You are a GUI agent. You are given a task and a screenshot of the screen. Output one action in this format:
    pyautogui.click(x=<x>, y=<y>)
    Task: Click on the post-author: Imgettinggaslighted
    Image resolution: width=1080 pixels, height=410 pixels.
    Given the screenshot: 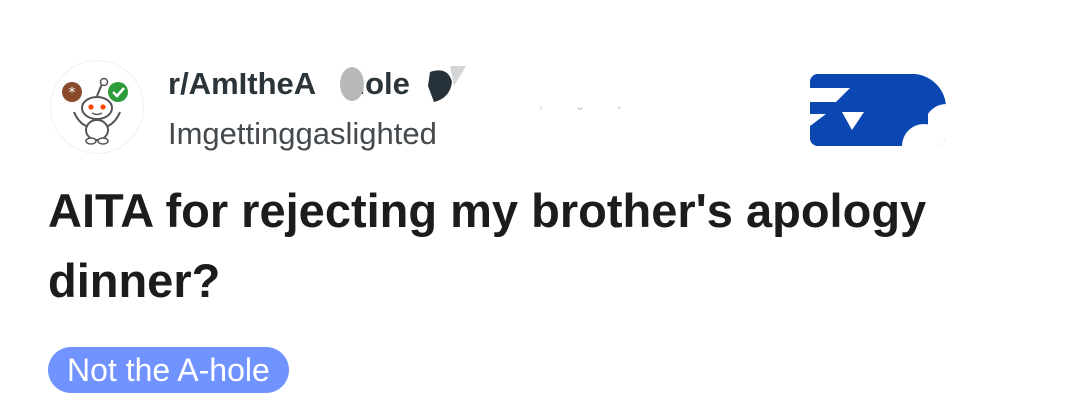 What is the action you would take?
    pyautogui.click(x=302, y=134)
    